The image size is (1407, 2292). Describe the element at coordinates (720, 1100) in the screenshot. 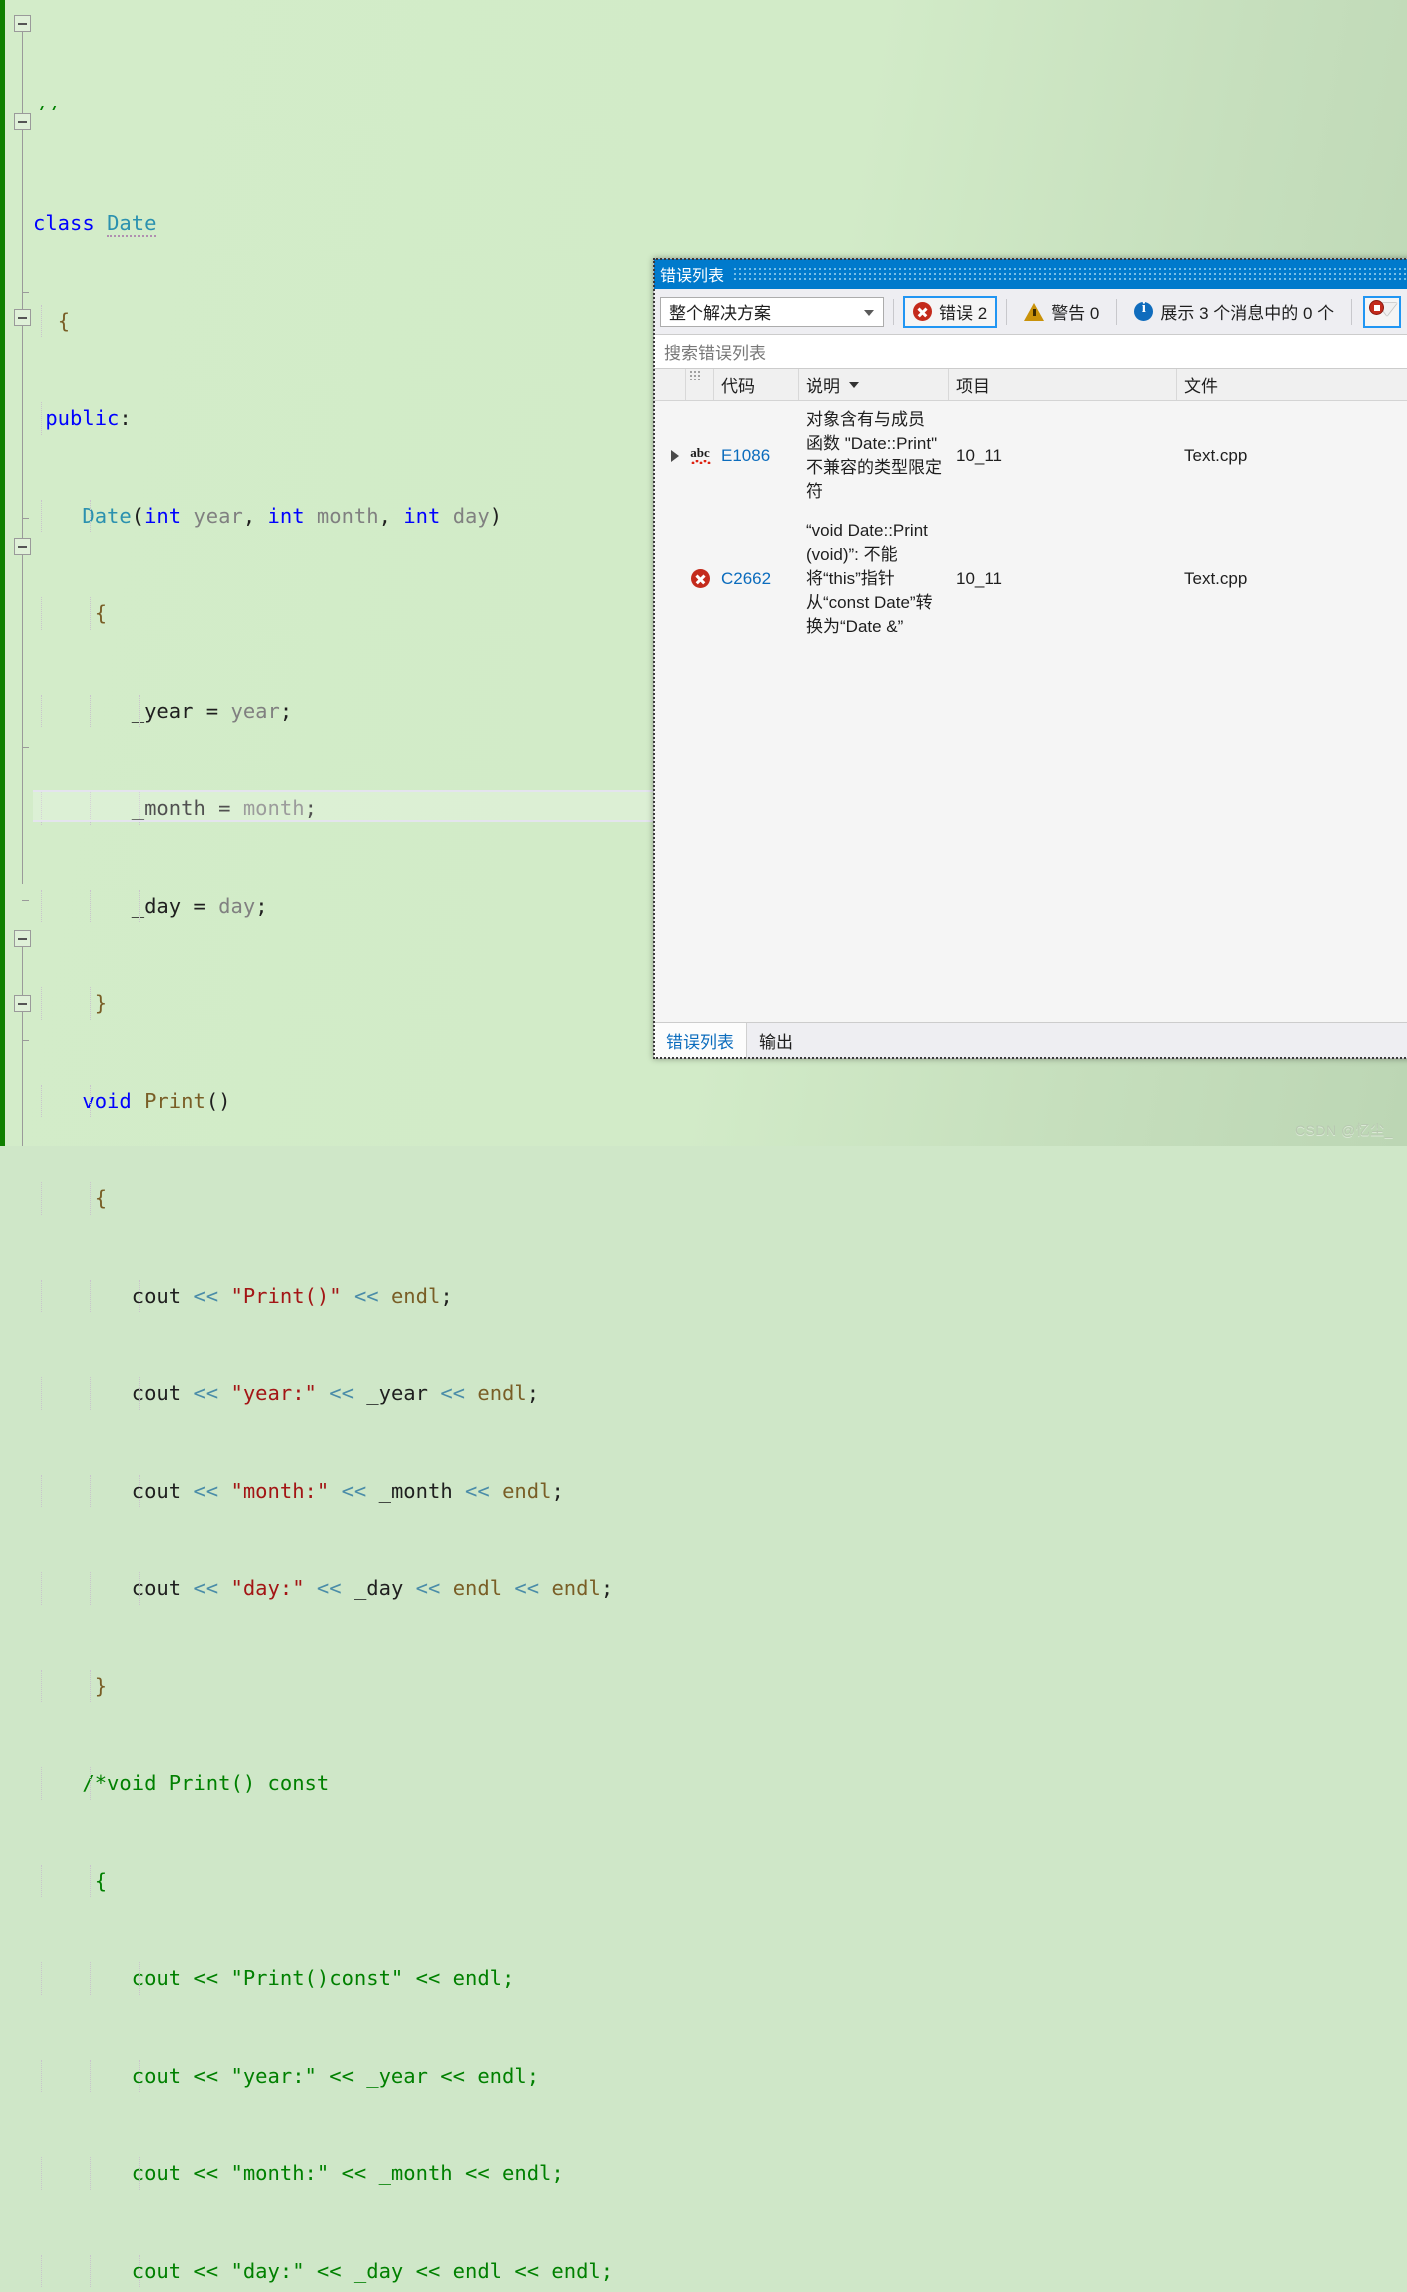

I see `code-line: void Print()` at that location.